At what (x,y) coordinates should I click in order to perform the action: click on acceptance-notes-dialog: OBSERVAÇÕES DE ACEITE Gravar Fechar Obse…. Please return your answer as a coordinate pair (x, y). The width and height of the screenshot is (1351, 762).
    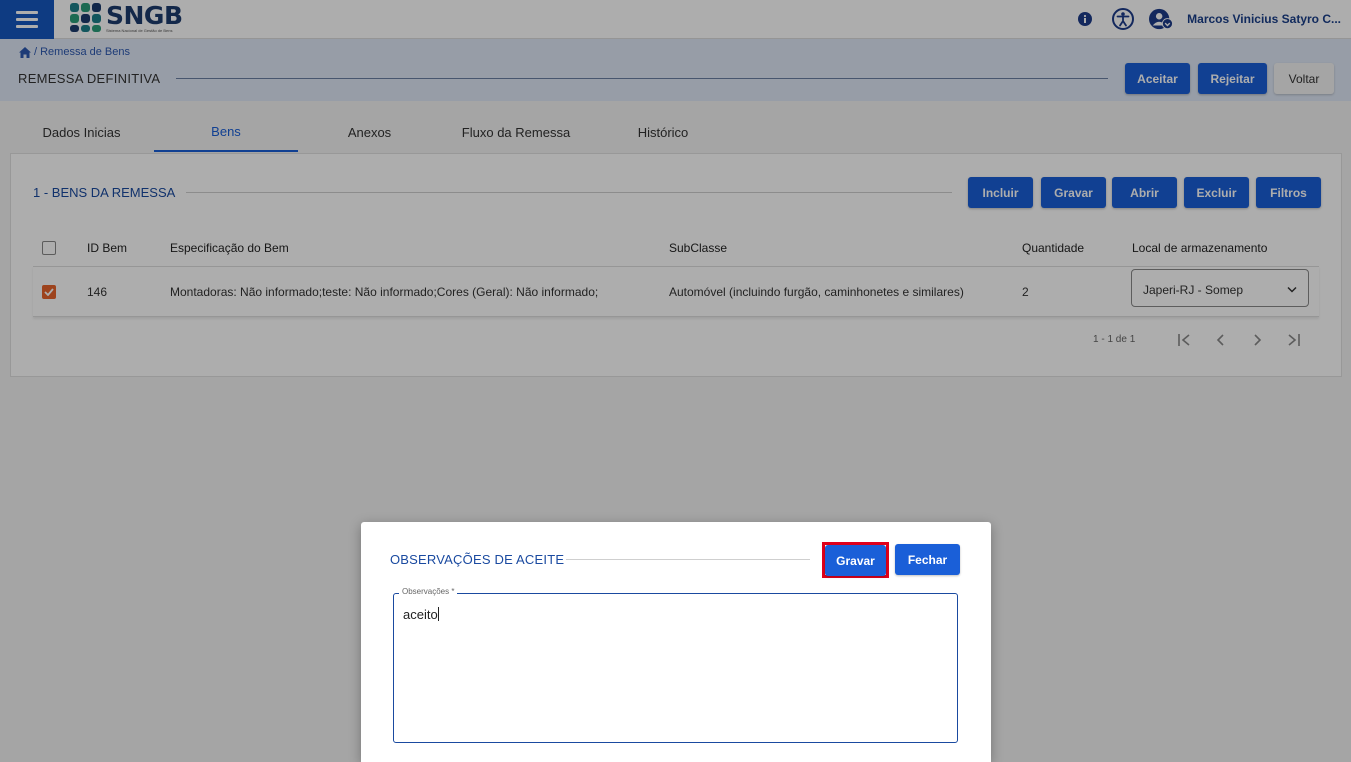
    Looking at the image, I should click on (676, 642).